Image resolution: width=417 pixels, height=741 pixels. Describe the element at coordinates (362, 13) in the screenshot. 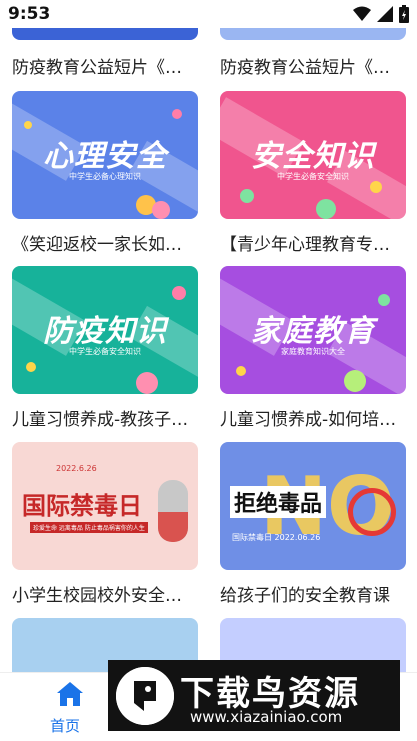

I see `wifi-icon` at that location.